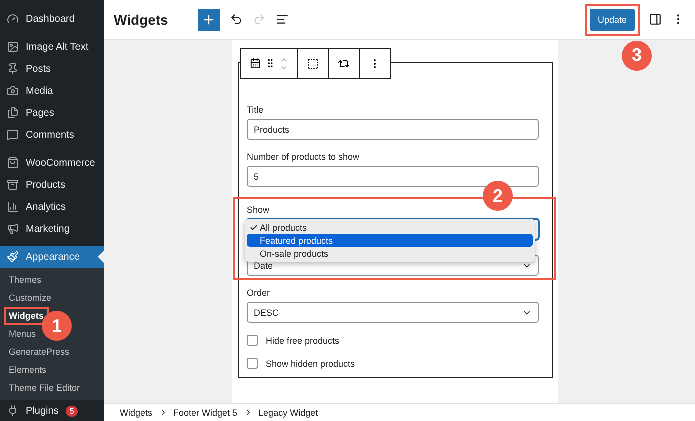  What do you see at coordinates (390, 240) in the screenshot?
I see `dropdown-option: Featured products` at bounding box center [390, 240].